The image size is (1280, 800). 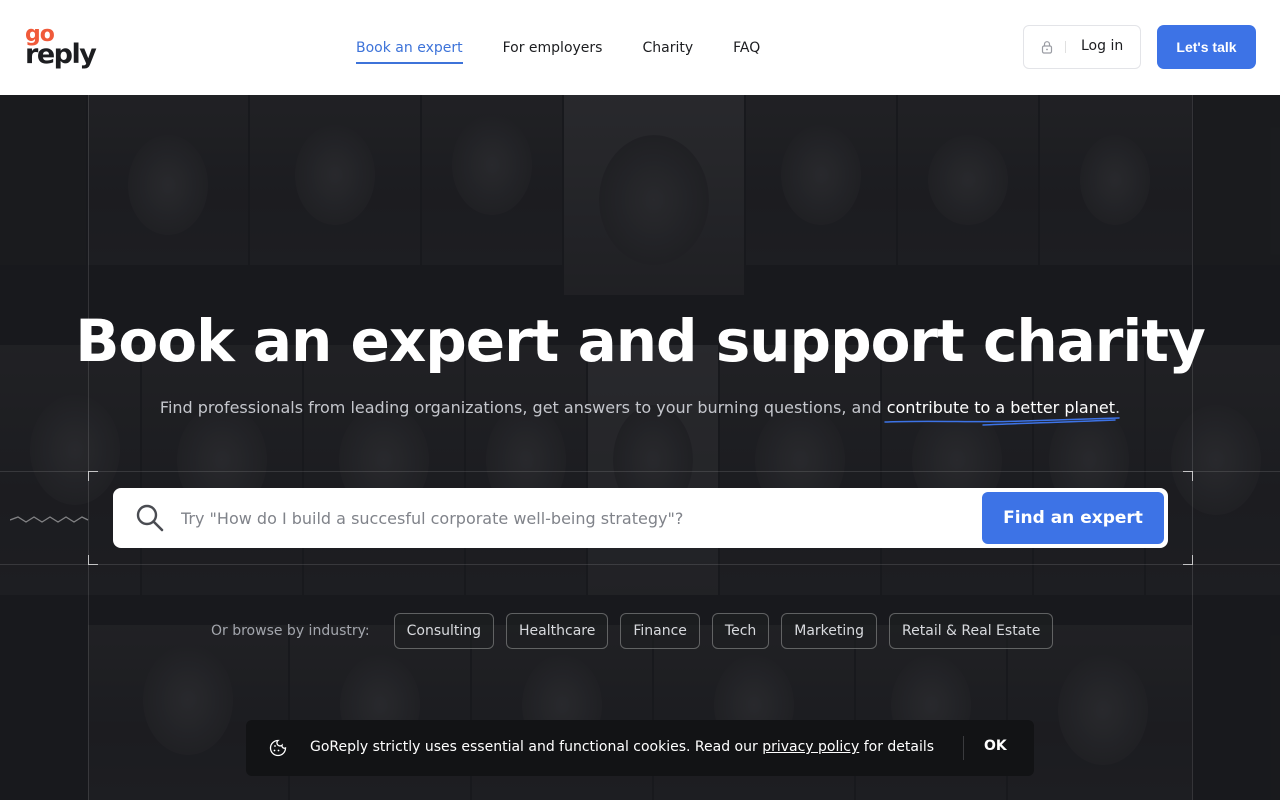 What do you see at coordinates (409, 52) in the screenshot?
I see `nav-item-book-an-expert: Book an expert` at bounding box center [409, 52].